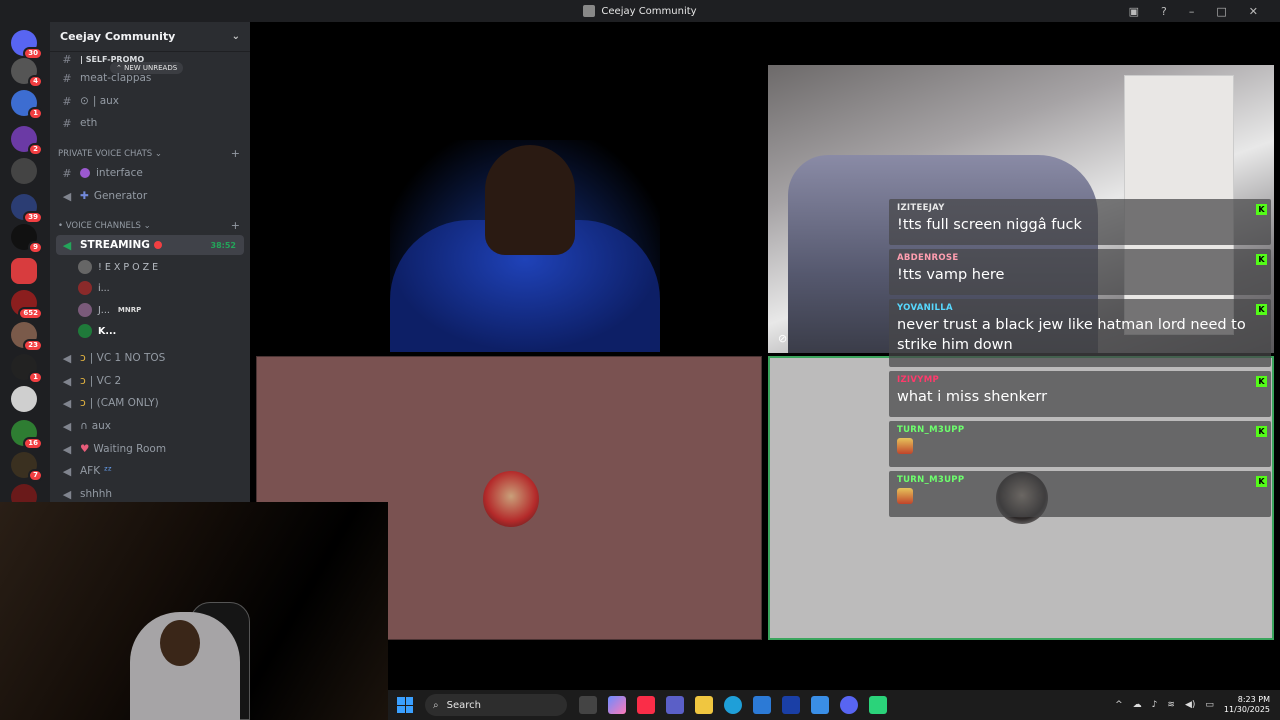  I want to click on wifi-icon: ≋, so click(1171, 705).